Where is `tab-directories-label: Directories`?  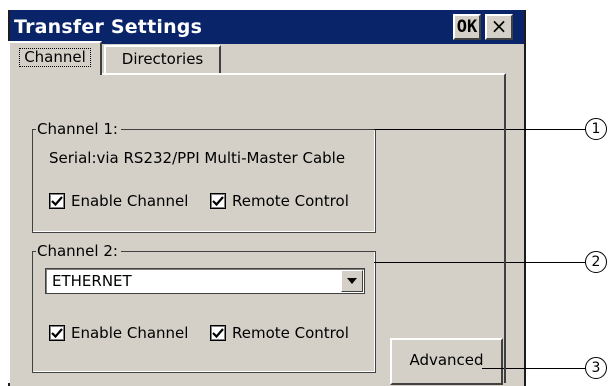
tab-directories-label: Directories is located at coordinates (162, 59).